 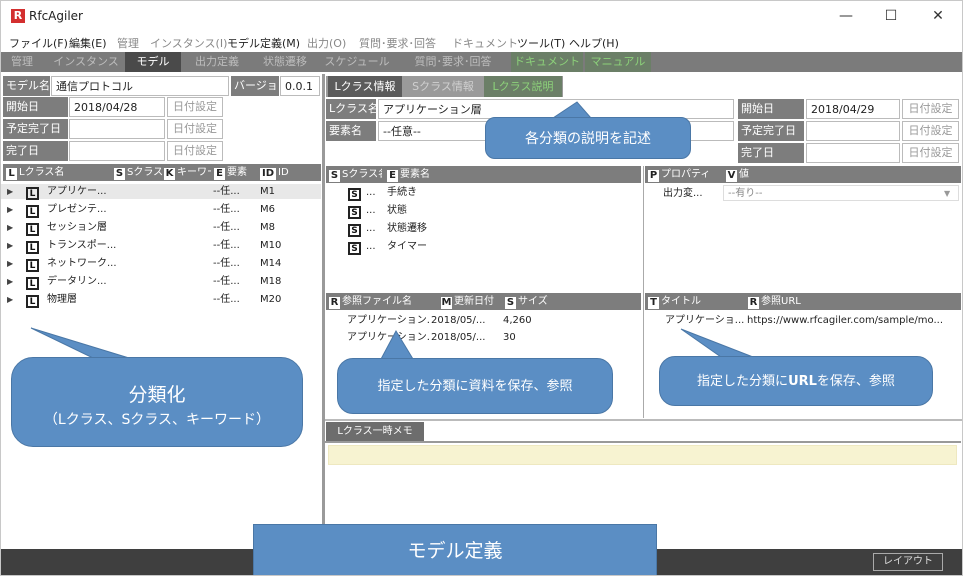 What do you see at coordinates (195, 129) in the screenshot?
I see `planned-date-button: 日付設定` at bounding box center [195, 129].